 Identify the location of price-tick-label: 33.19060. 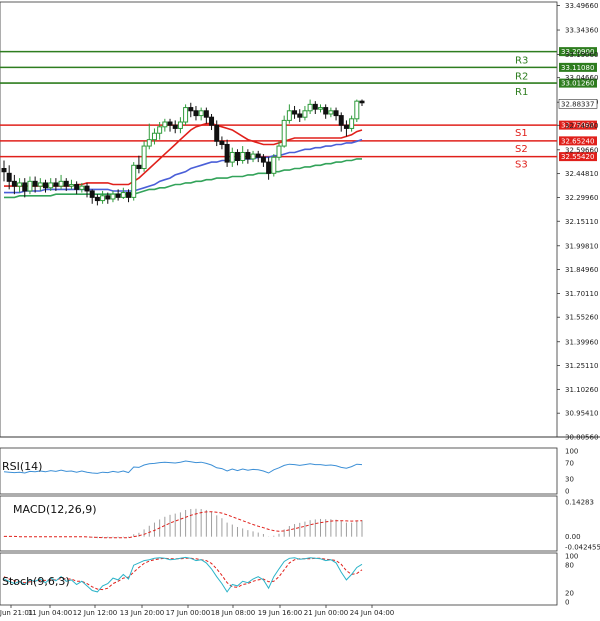
(581, 55).